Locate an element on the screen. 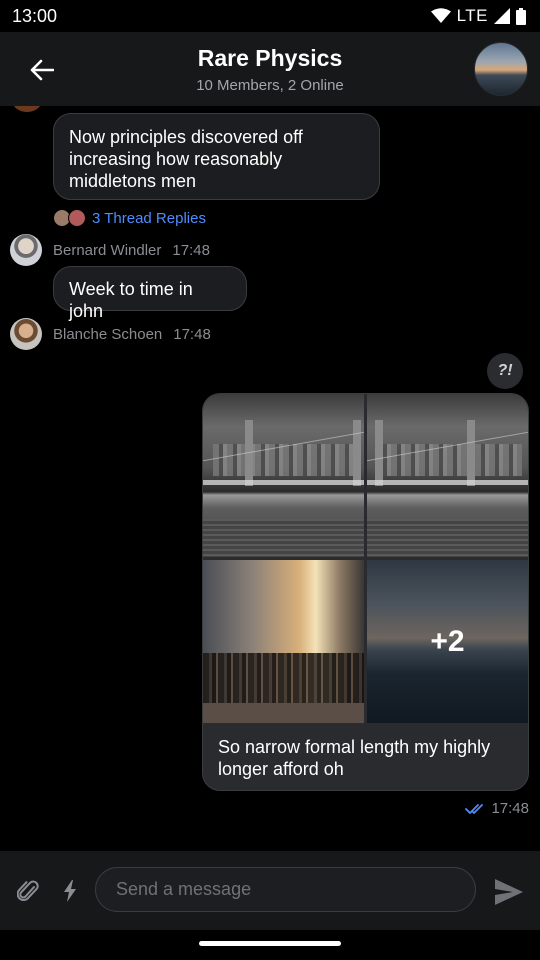 Image resolution: width=540 pixels, height=960 pixels. message-input is located at coordinates (285, 889).